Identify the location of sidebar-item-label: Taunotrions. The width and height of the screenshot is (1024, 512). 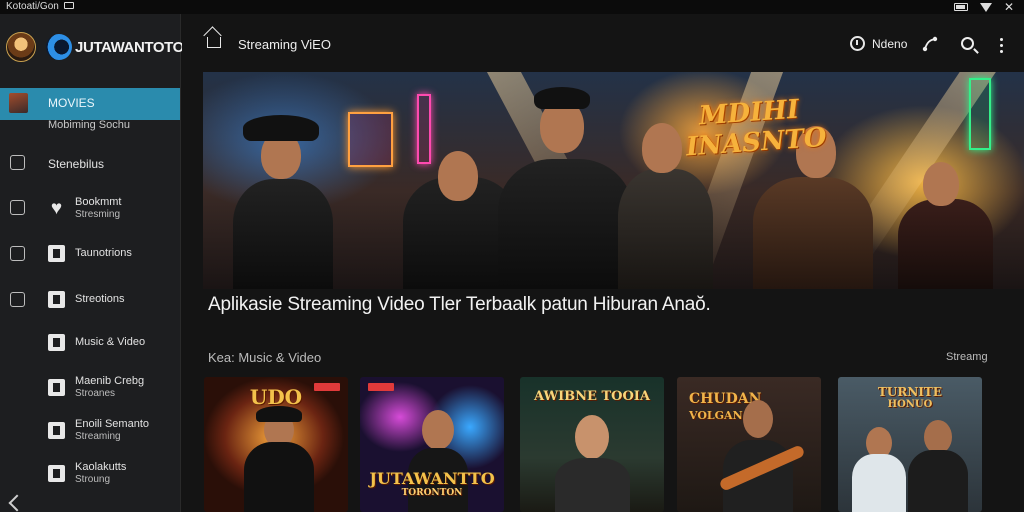
(103, 252).